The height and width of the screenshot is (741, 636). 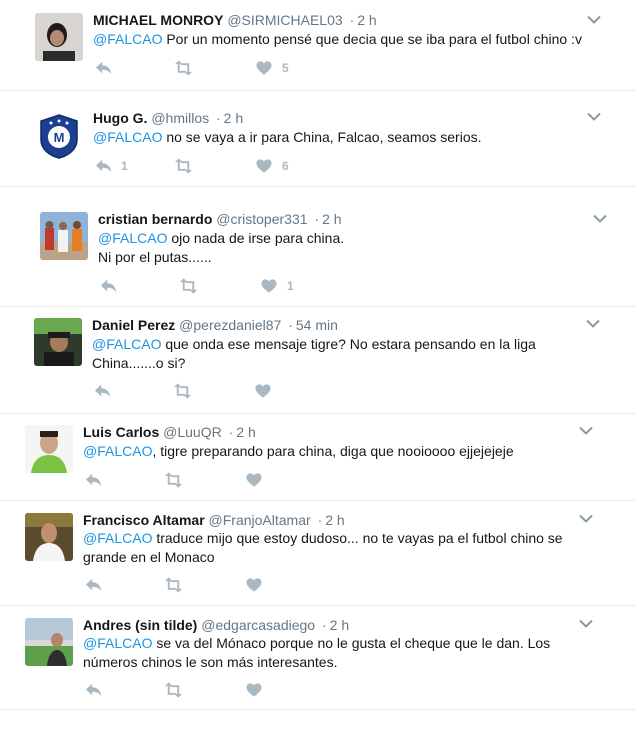 I want to click on username: @SIRMICHAEL03, so click(x=284, y=20).